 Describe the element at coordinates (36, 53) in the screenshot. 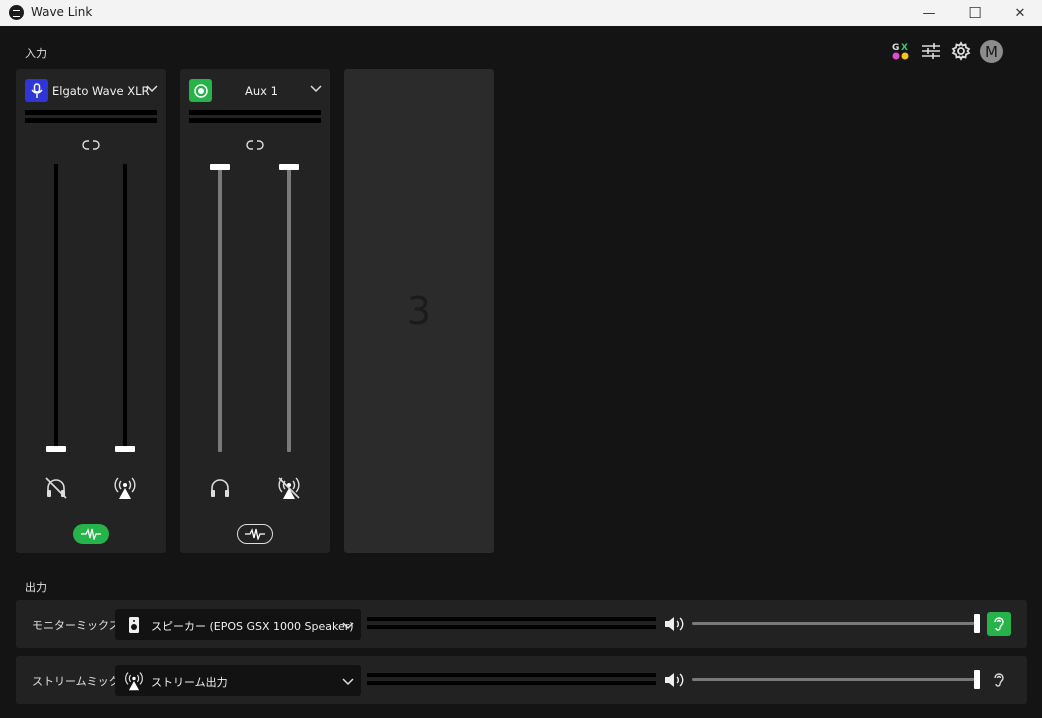

I see `input-section-title: 入力` at that location.